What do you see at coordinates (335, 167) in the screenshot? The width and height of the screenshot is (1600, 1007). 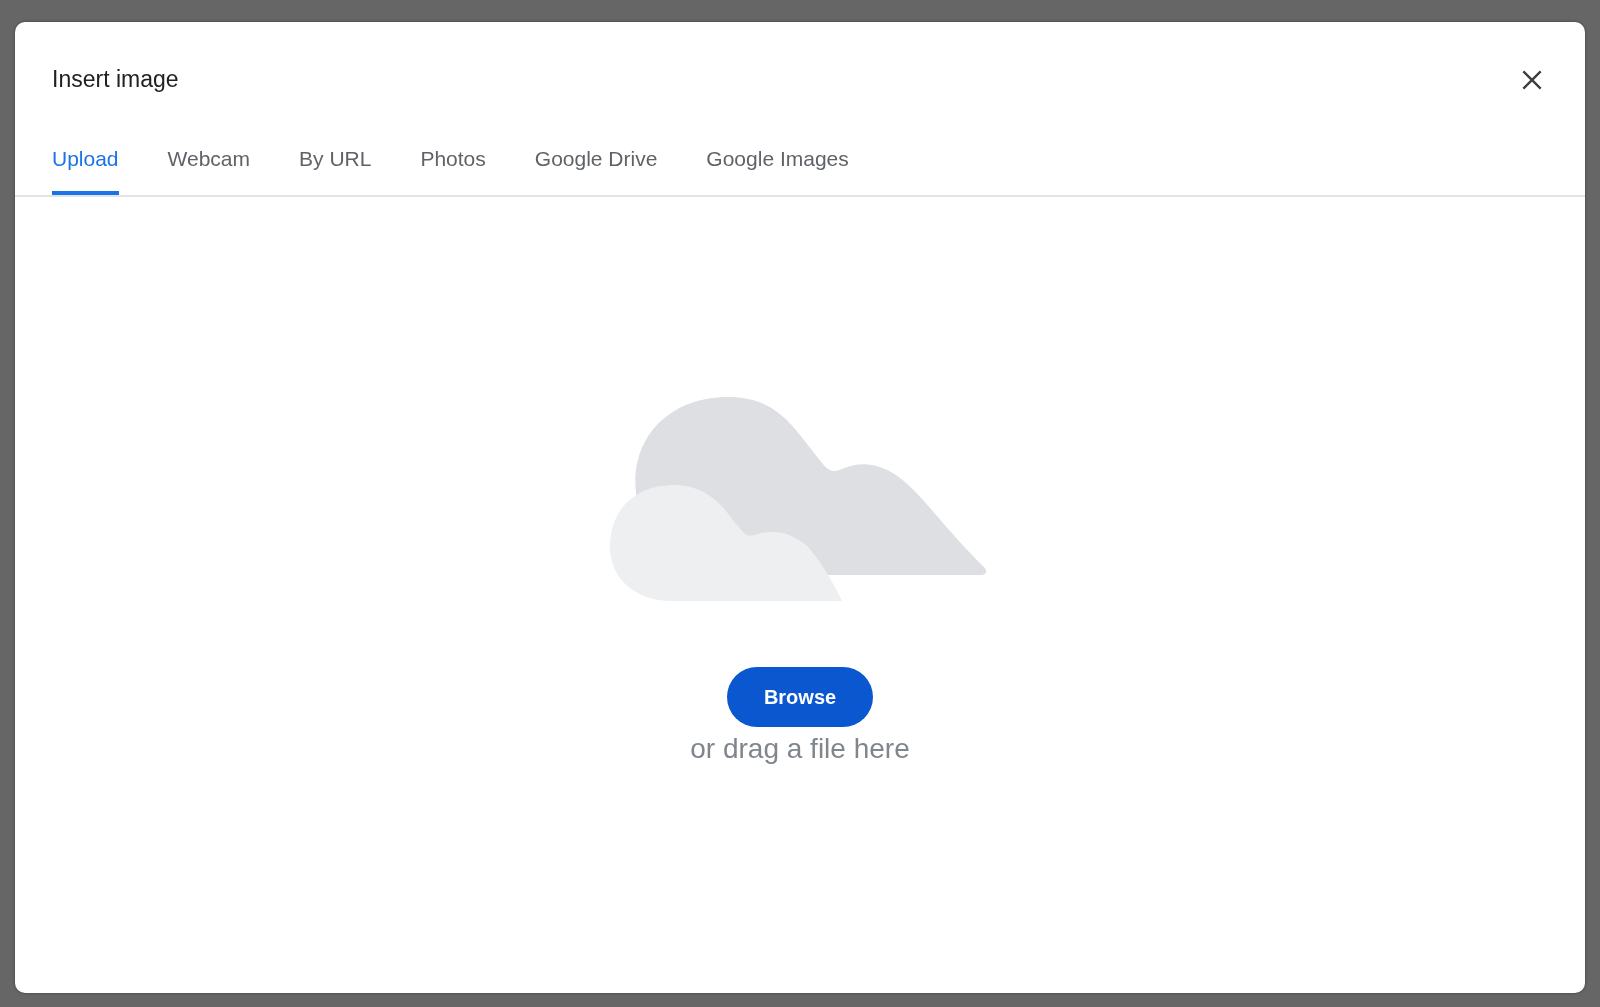 I see `tab: By URL` at bounding box center [335, 167].